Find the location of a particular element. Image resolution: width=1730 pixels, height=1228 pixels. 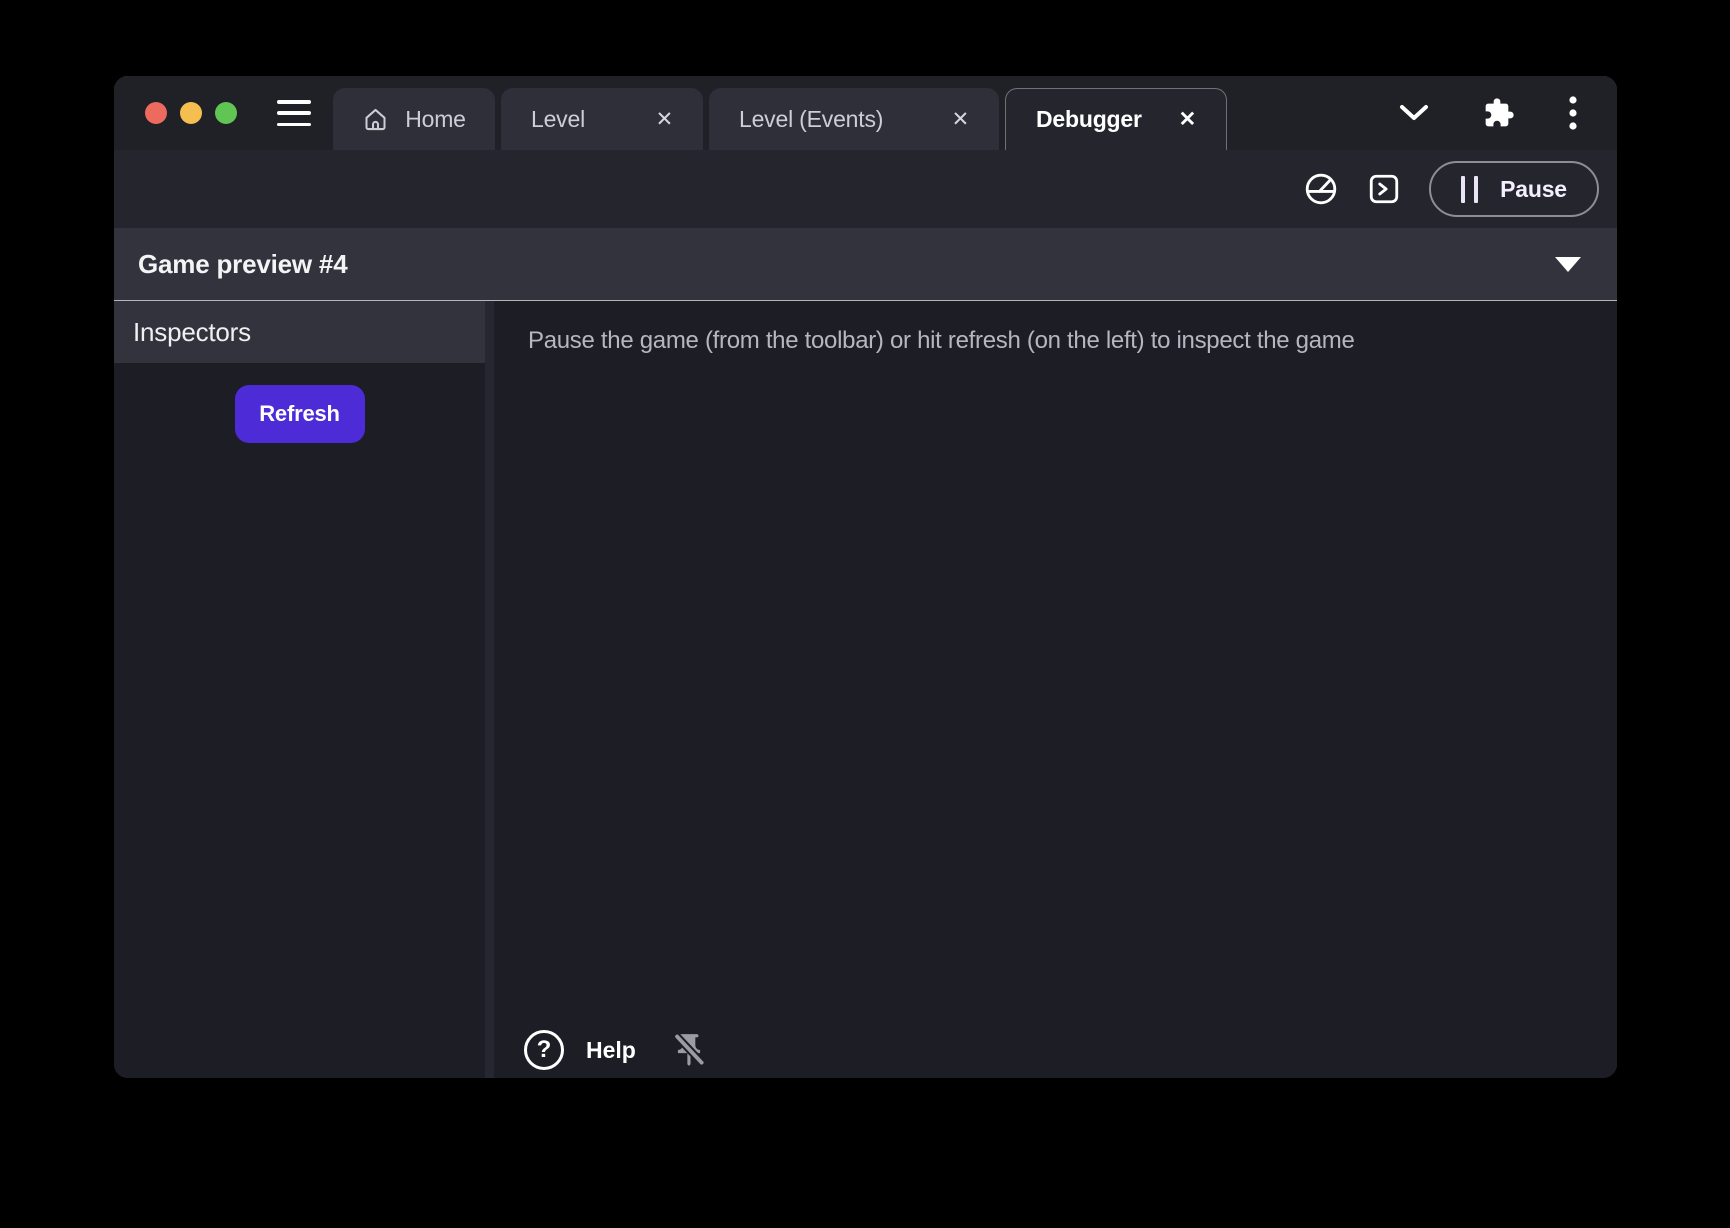

inspectors-header-label: Inspectors is located at coordinates (192, 331).